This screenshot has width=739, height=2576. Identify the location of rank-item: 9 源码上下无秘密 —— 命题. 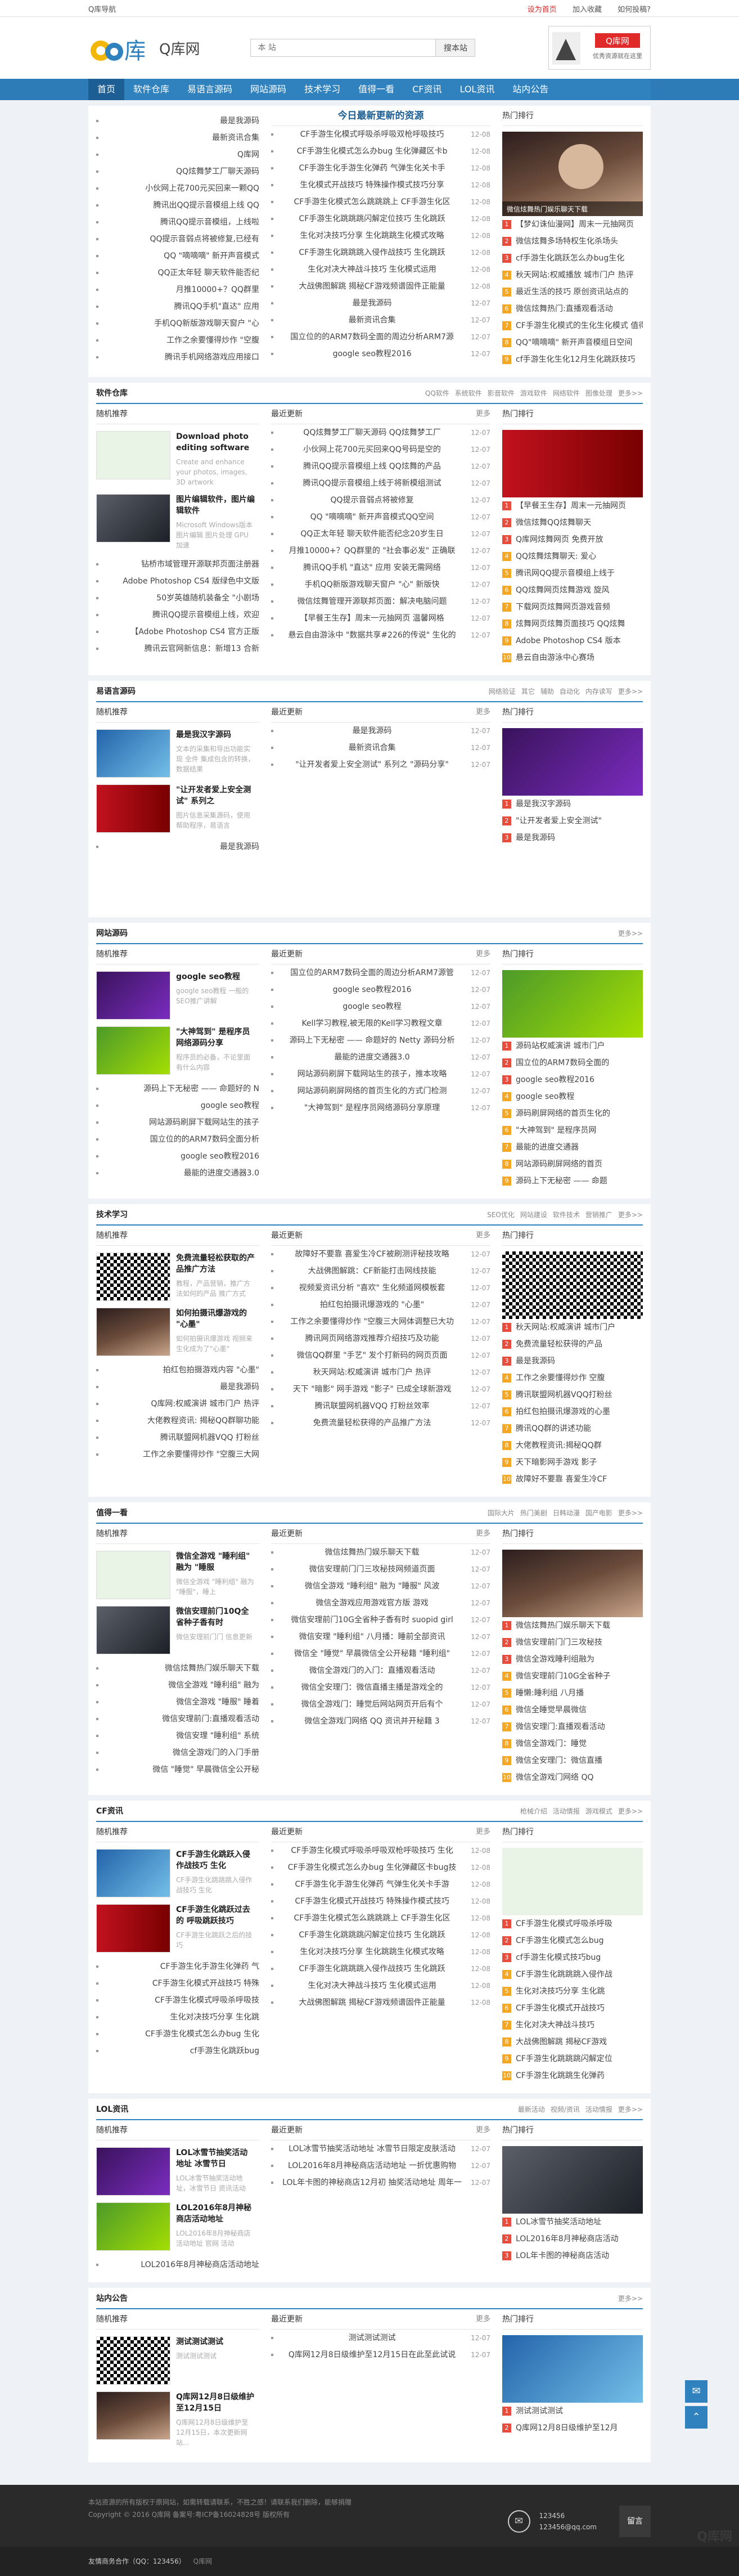
(573, 1181).